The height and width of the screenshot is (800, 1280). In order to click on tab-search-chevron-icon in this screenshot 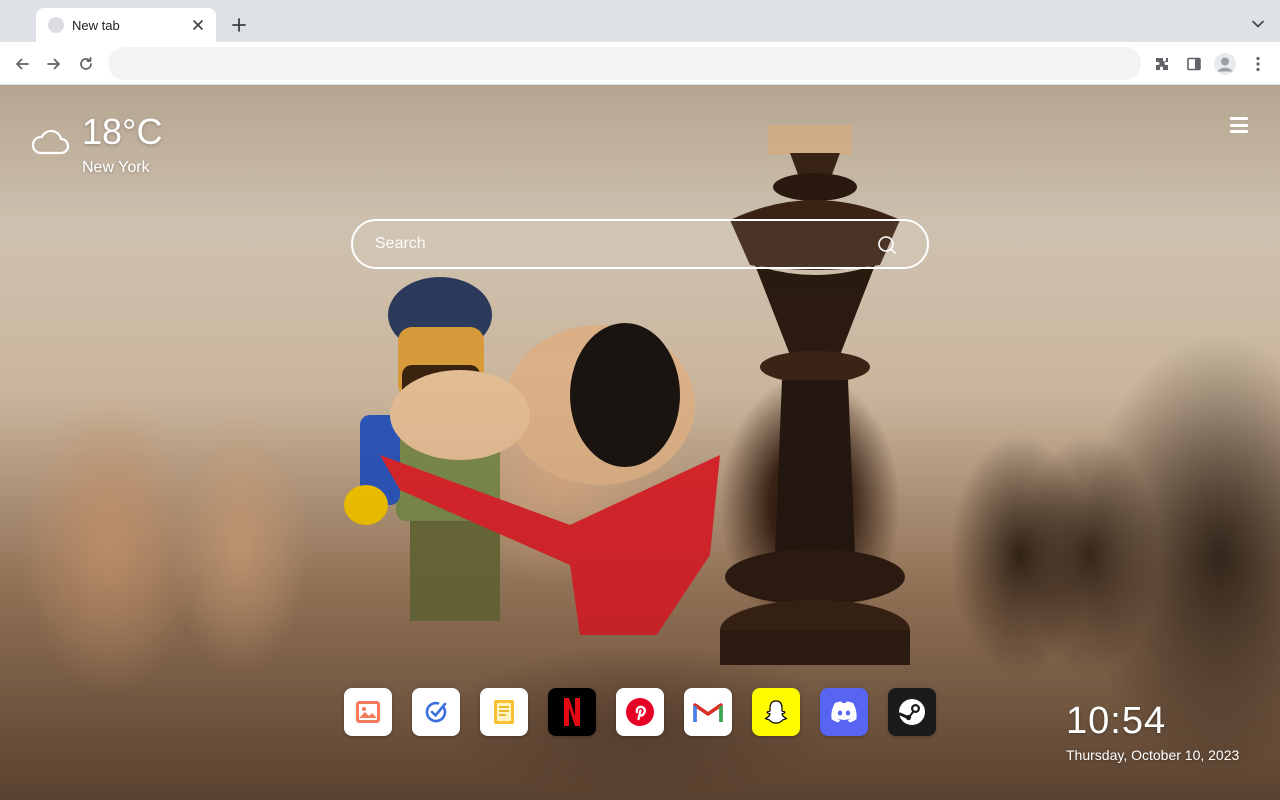, I will do `click(1258, 24)`.